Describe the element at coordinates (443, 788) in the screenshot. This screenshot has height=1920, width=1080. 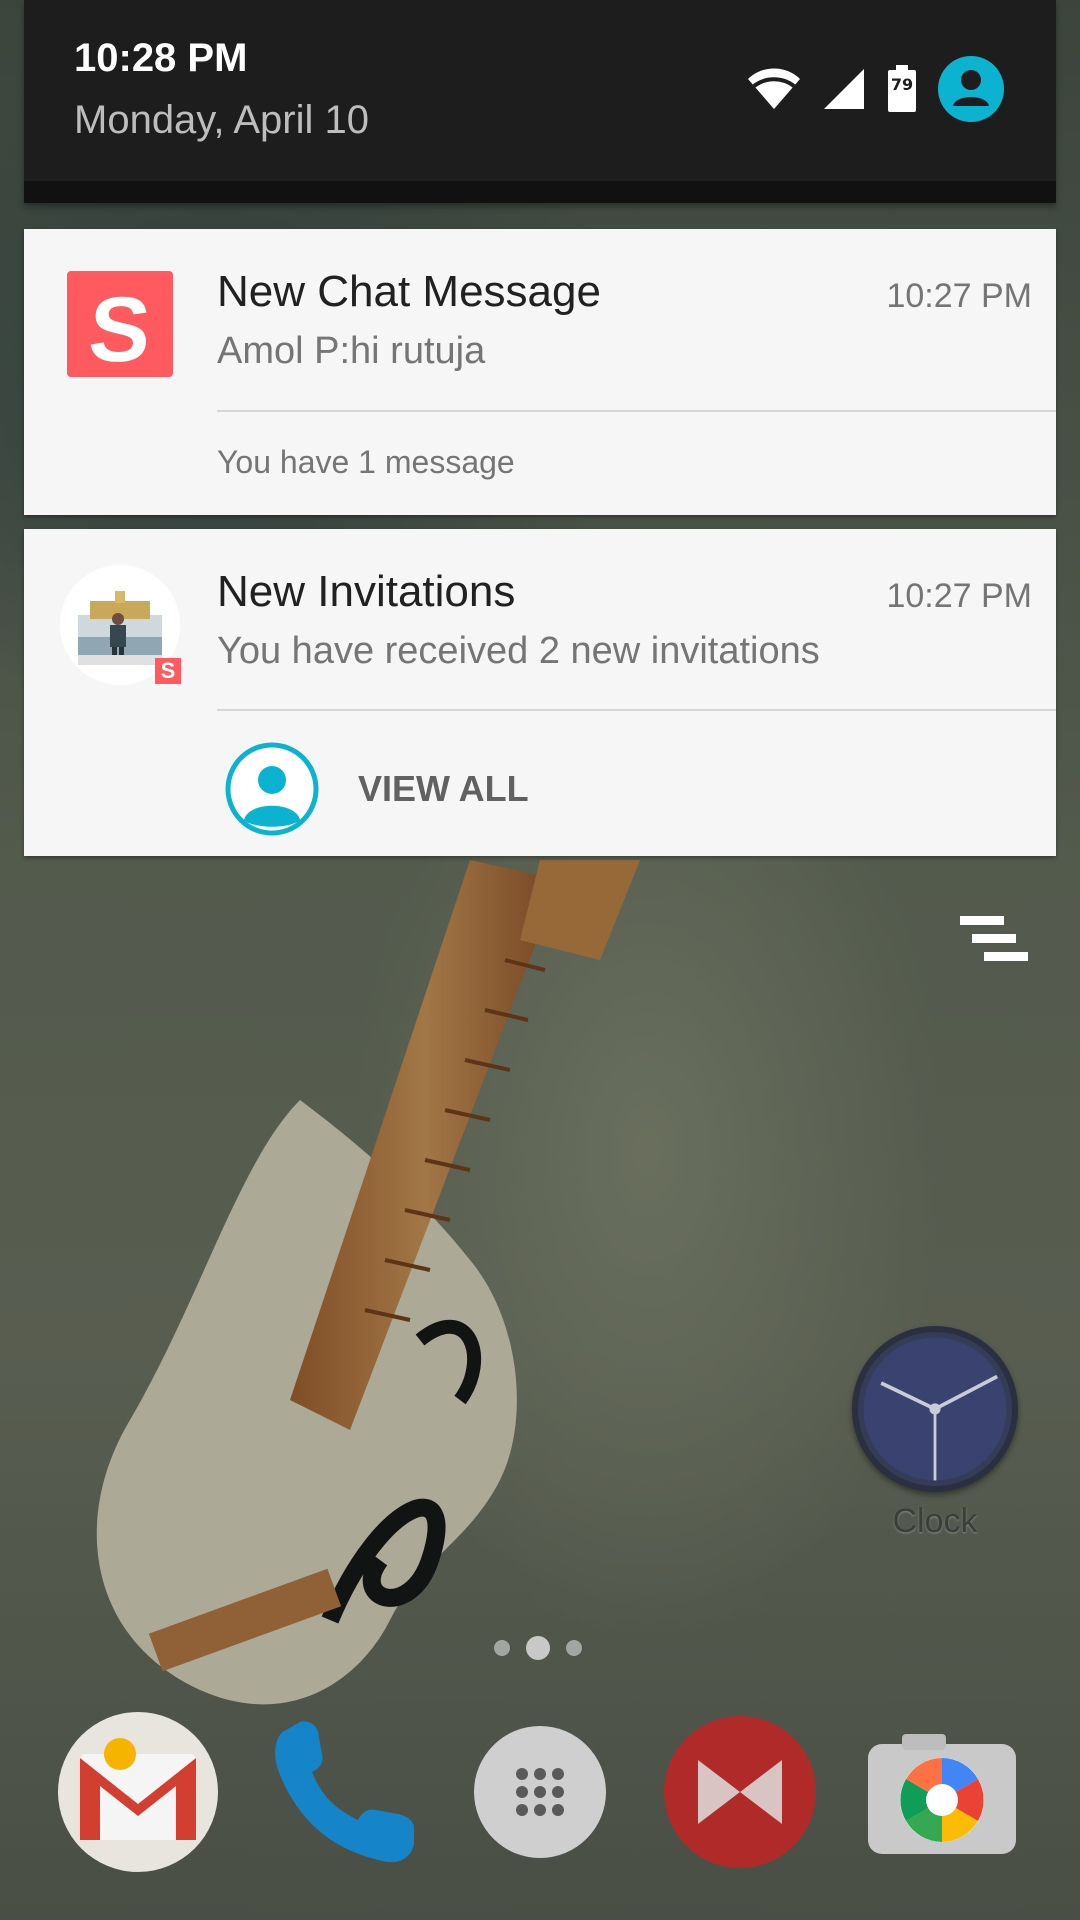
I see `view-all-label: VIEW ALL` at that location.